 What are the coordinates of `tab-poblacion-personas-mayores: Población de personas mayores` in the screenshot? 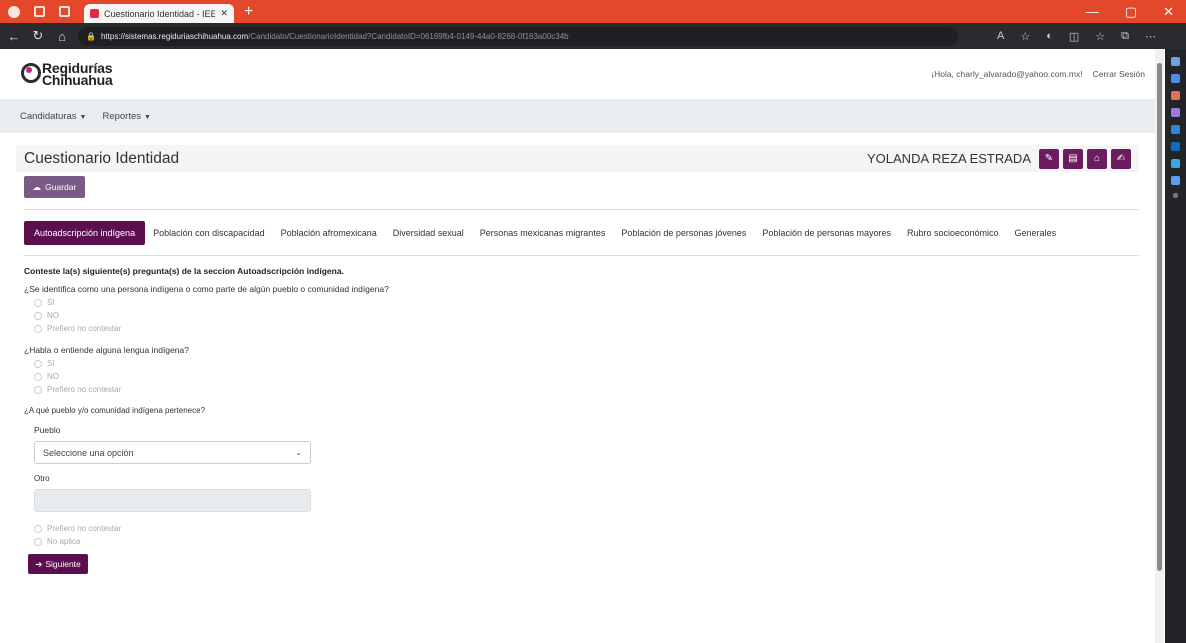 It's located at (826, 233).